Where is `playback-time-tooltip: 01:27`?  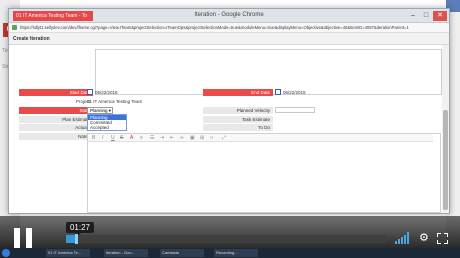 playback-time-tooltip: 01:27 is located at coordinates (80, 229).